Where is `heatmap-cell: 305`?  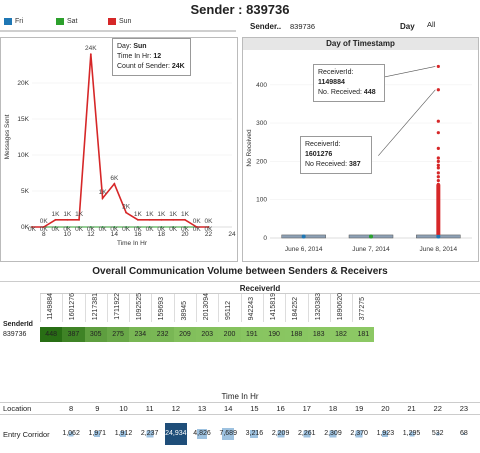
heatmap-cell: 305 is located at coordinates (95, 334).